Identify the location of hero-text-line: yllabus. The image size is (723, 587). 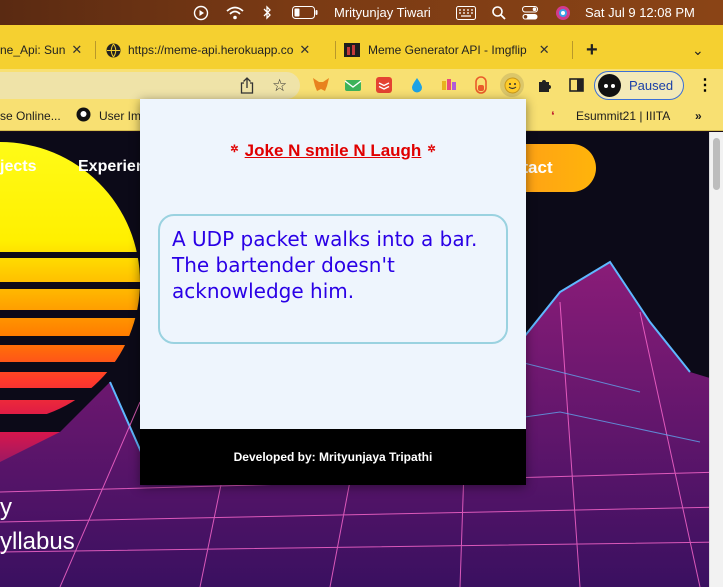
(37, 541).